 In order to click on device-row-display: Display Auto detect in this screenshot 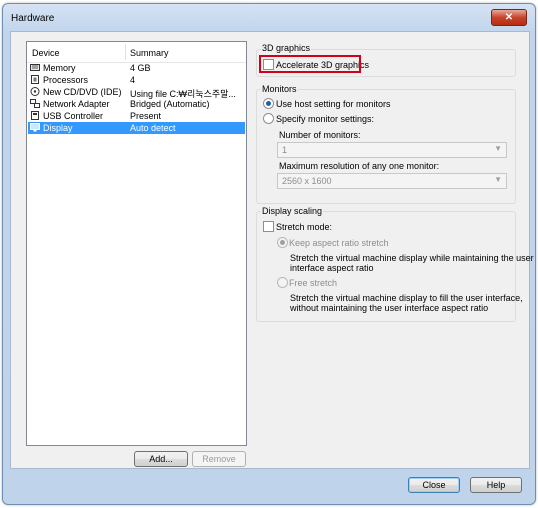, I will do `click(136, 128)`.